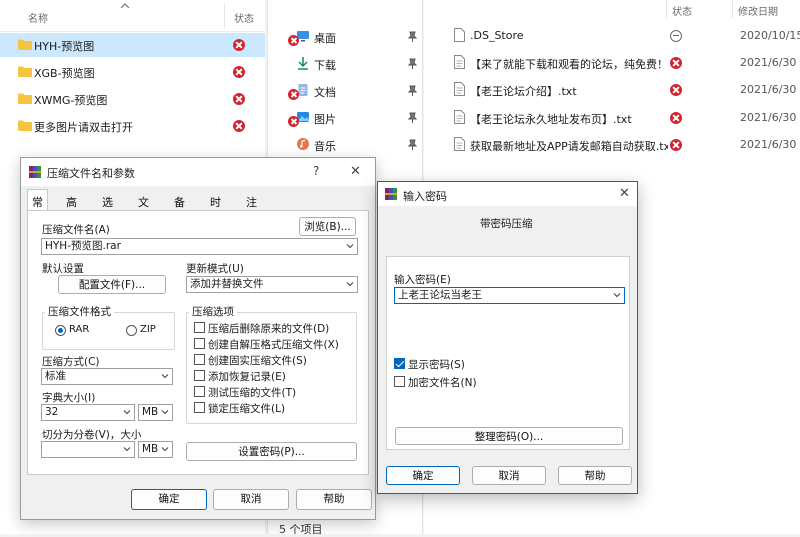 The height and width of the screenshot is (537, 800). Describe the element at coordinates (125, 6) in the screenshot. I see `sort-up-icon` at that location.